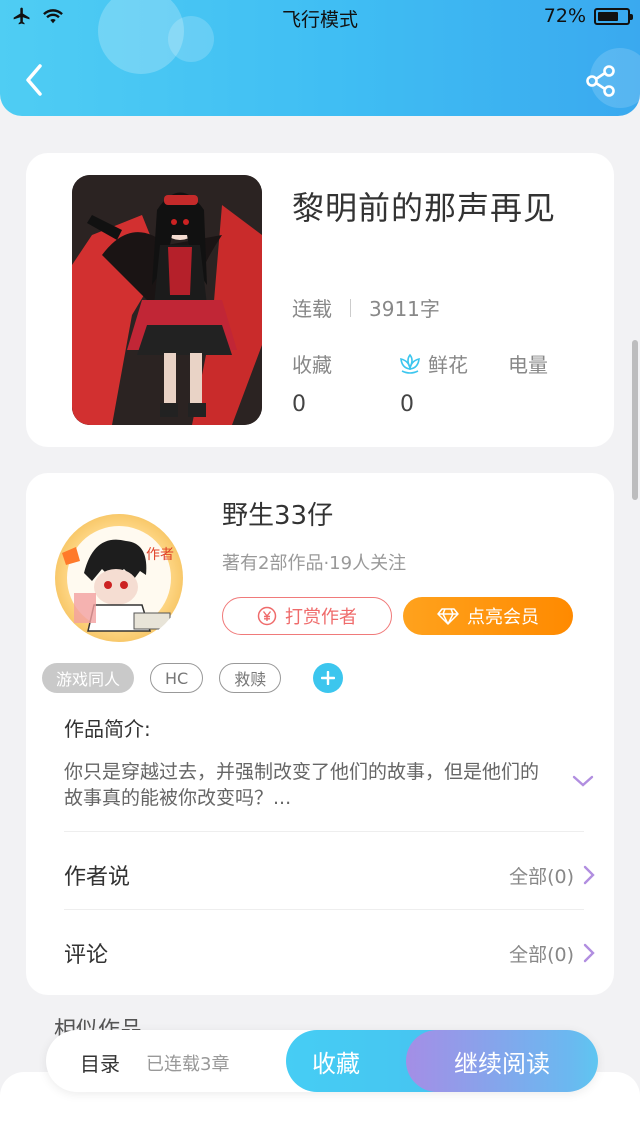 This screenshot has width=640, height=1138. What do you see at coordinates (350, 307) in the screenshot?
I see `meta-divider` at bounding box center [350, 307].